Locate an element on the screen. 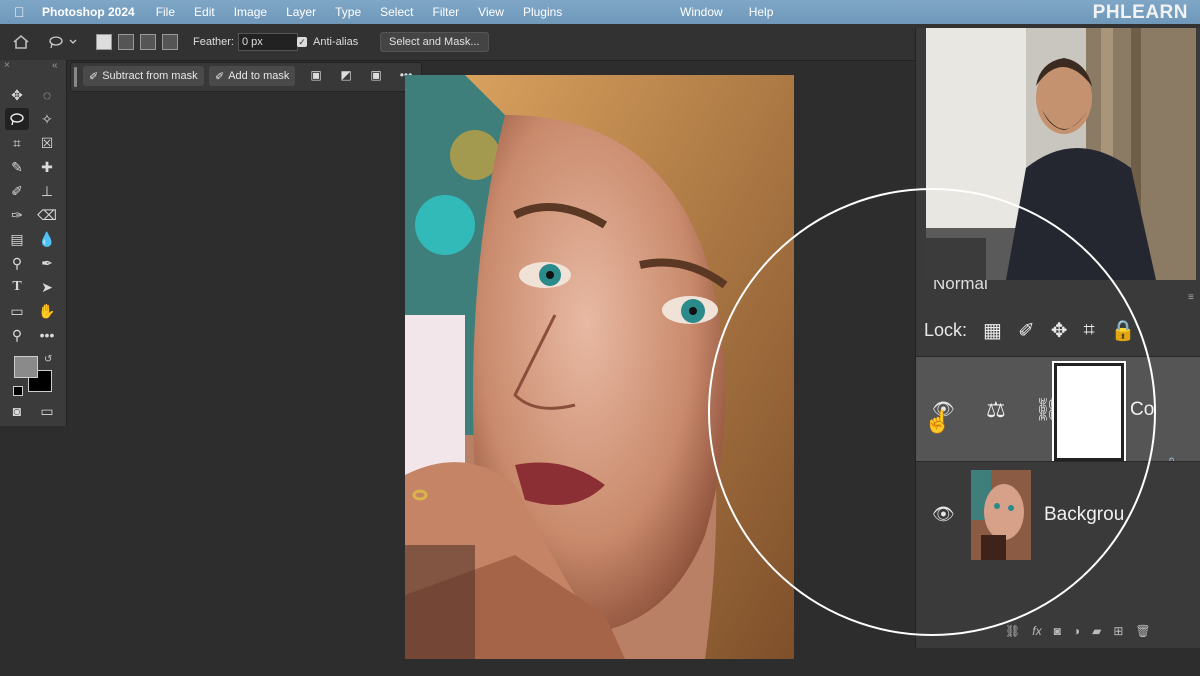 The height and width of the screenshot is (676, 1200). anti-alias-checkbox: ✓ is located at coordinates (302, 42).